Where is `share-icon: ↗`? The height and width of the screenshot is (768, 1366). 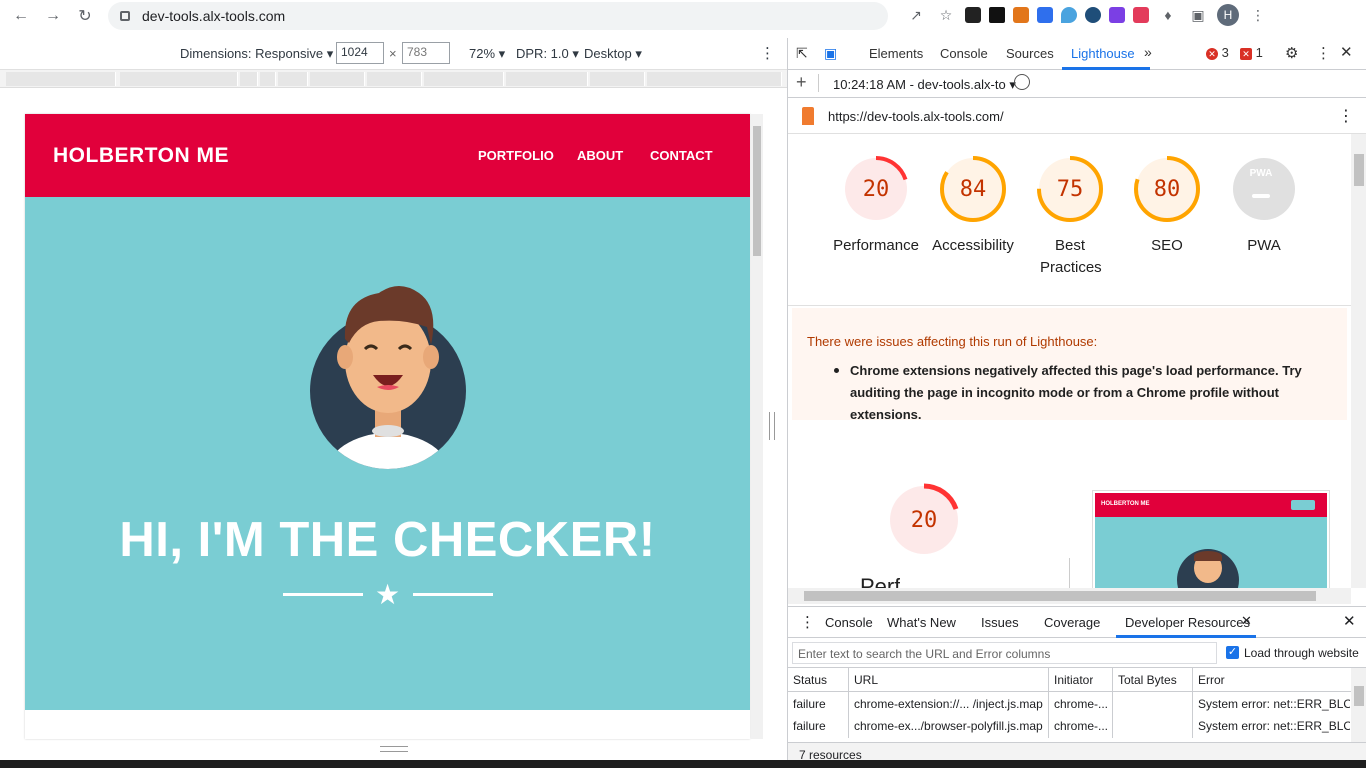
share-icon: ↗ is located at coordinates (916, 15).